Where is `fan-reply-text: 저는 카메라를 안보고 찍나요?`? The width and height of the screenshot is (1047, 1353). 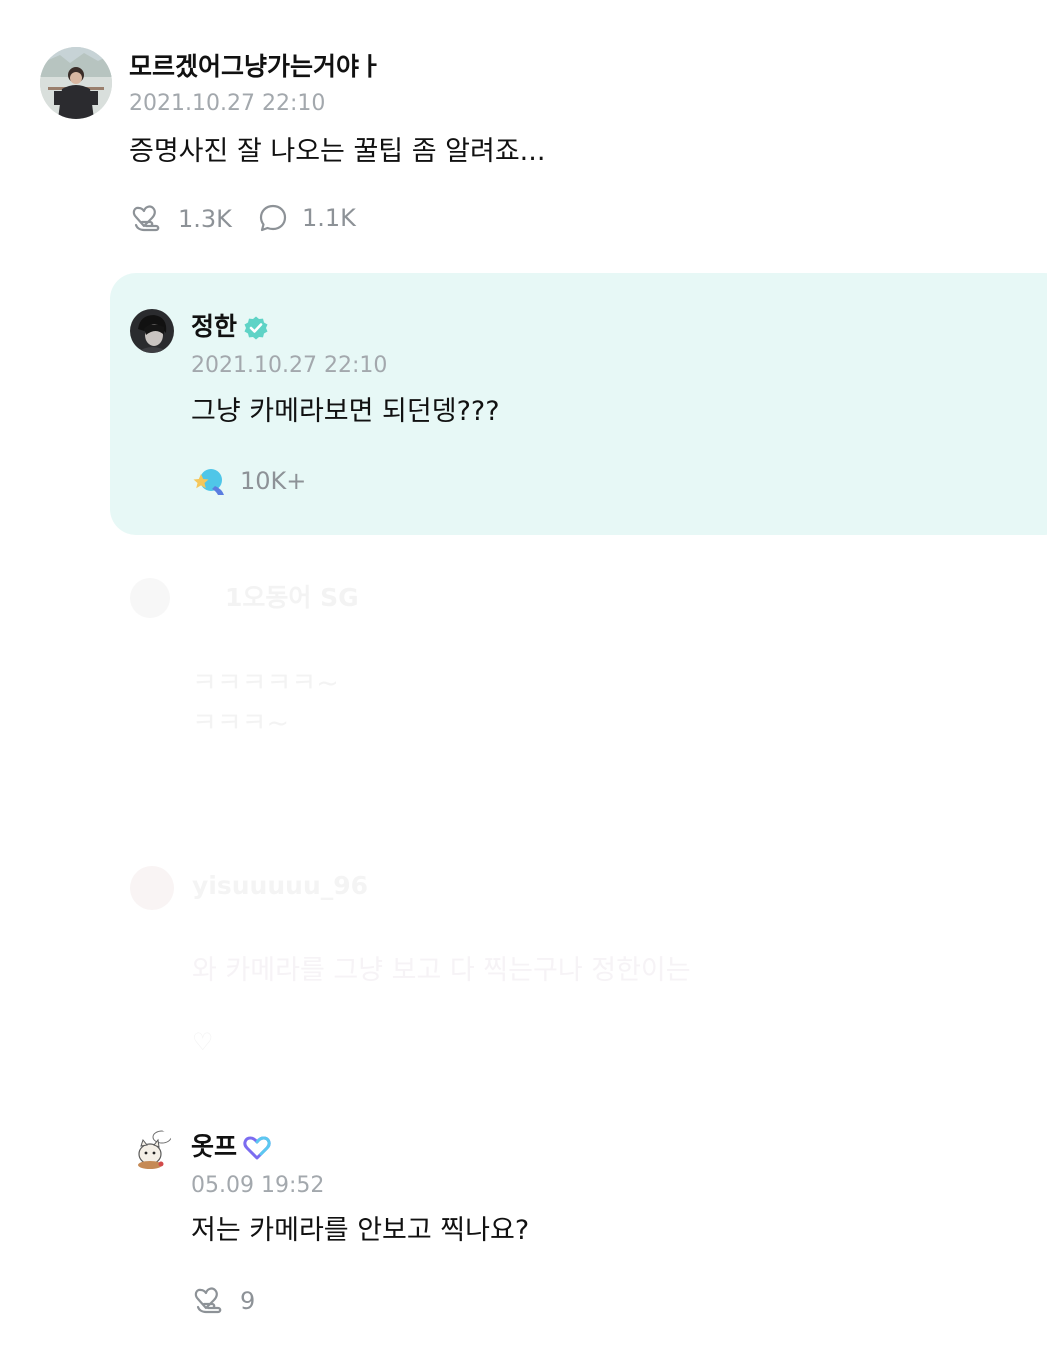 fan-reply-text: 저는 카메라를 안보고 찍나요? is located at coordinates (360, 1230).